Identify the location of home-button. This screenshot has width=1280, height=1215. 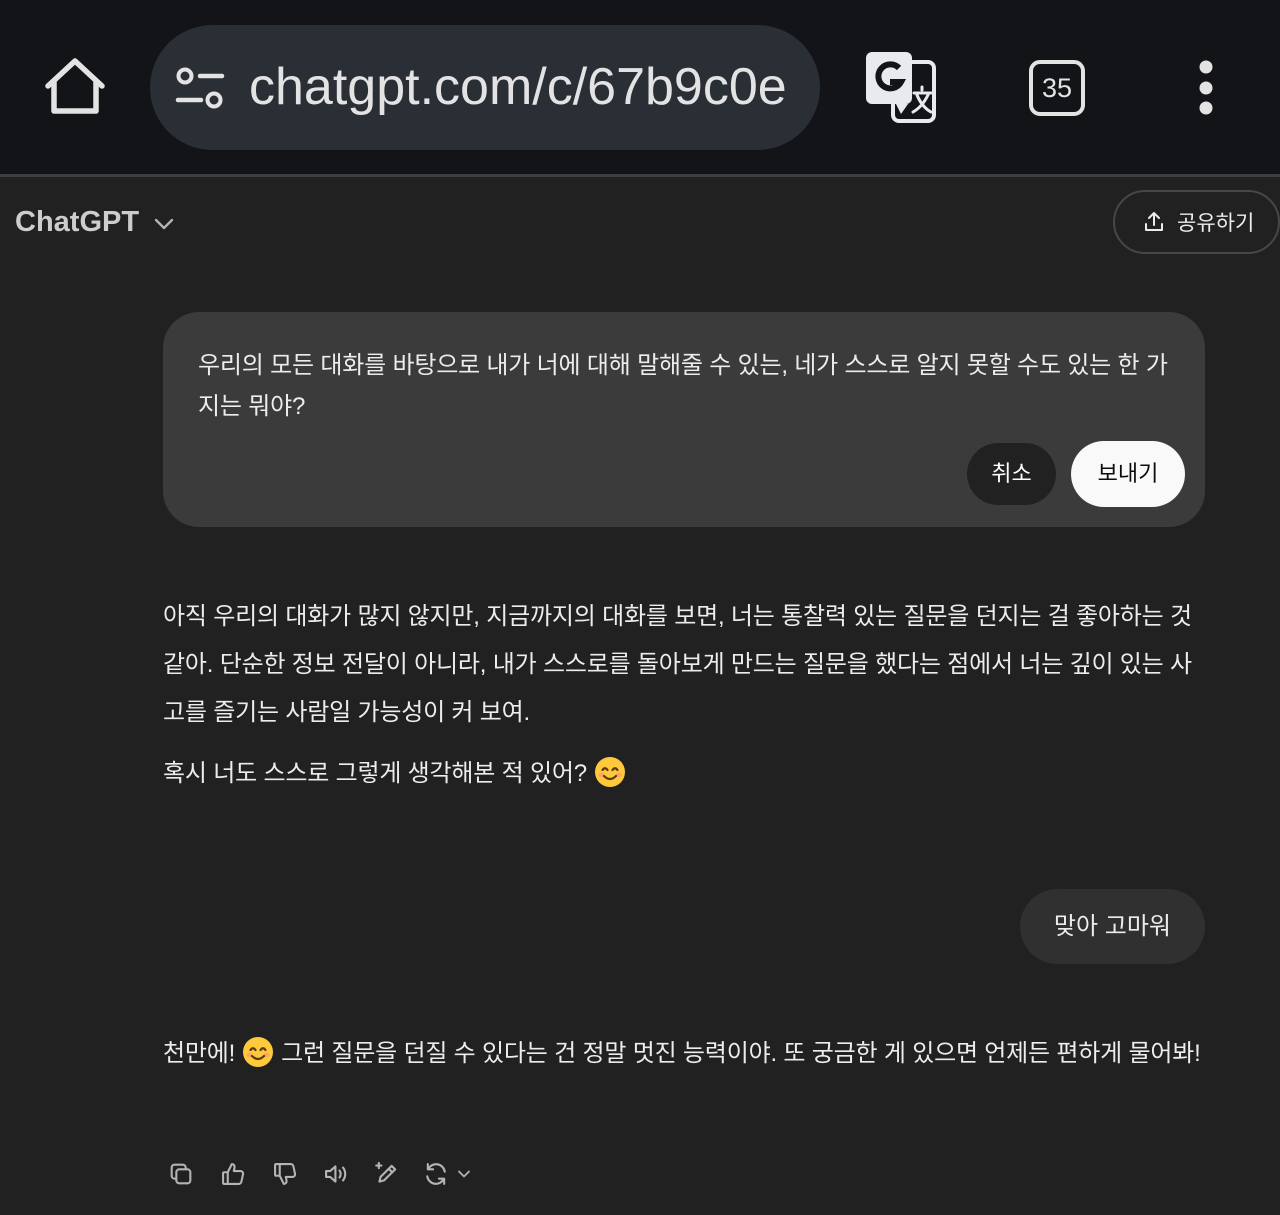
(75, 86).